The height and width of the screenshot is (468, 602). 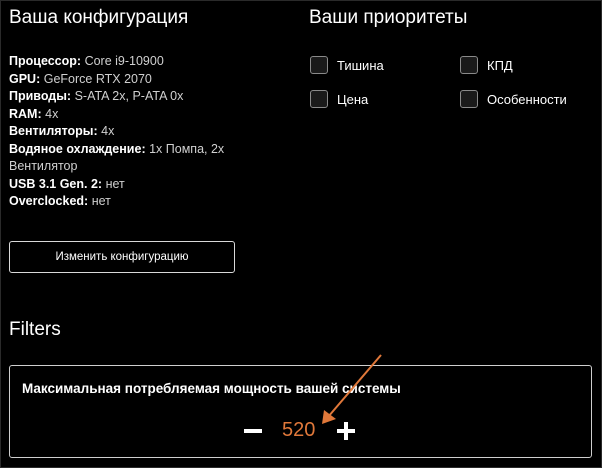 I want to click on config-key: Приводы:, so click(x=40, y=96).